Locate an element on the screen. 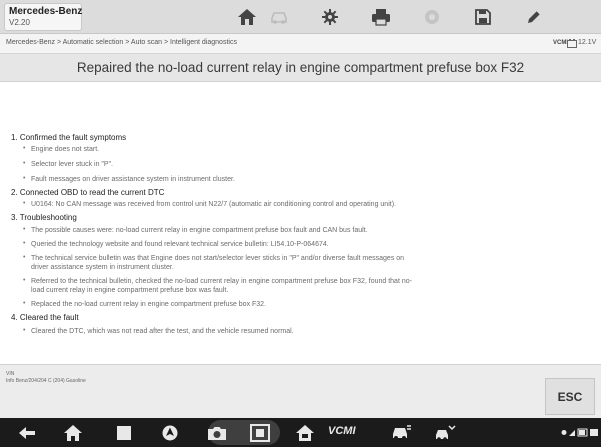 This screenshot has width=601, height=447. save-button is located at coordinates (483, 17).